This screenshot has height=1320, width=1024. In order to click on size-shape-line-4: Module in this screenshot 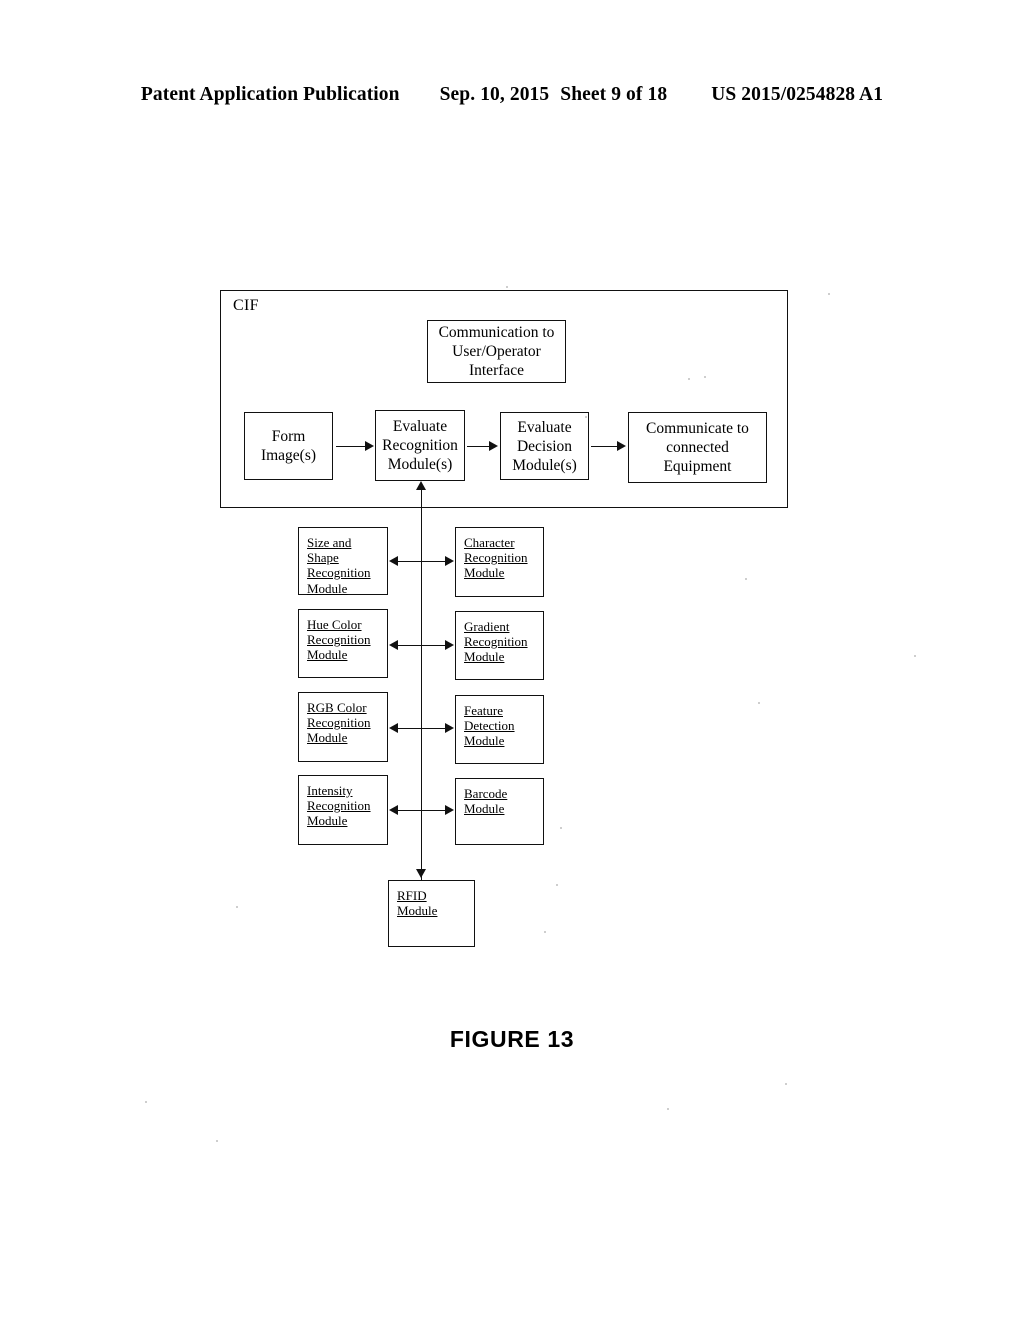, I will do `click(327, 588)`.